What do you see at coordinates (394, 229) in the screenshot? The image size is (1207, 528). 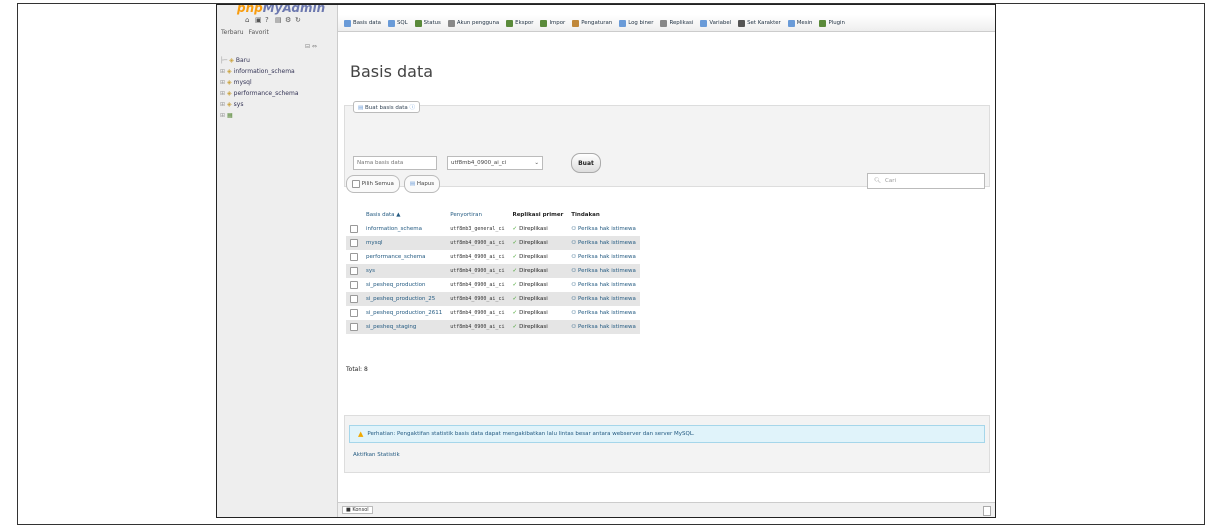 I see `database-name-link: information_schema` at bounding box center [394, 229].